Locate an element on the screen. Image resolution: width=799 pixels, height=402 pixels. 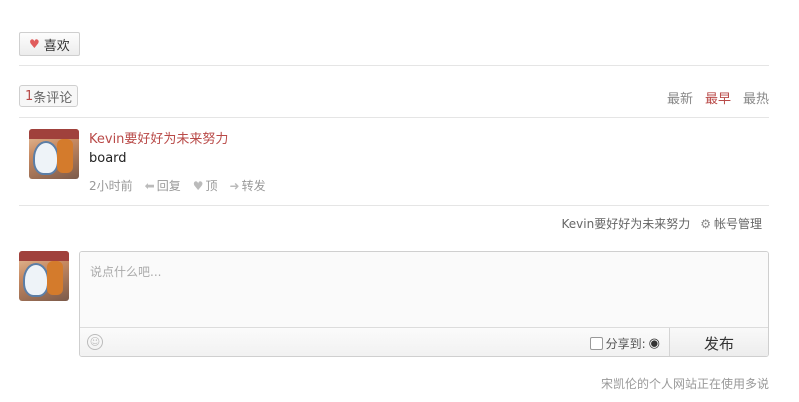
emoji-icon: ☺ is located at coordinates (95, 342).